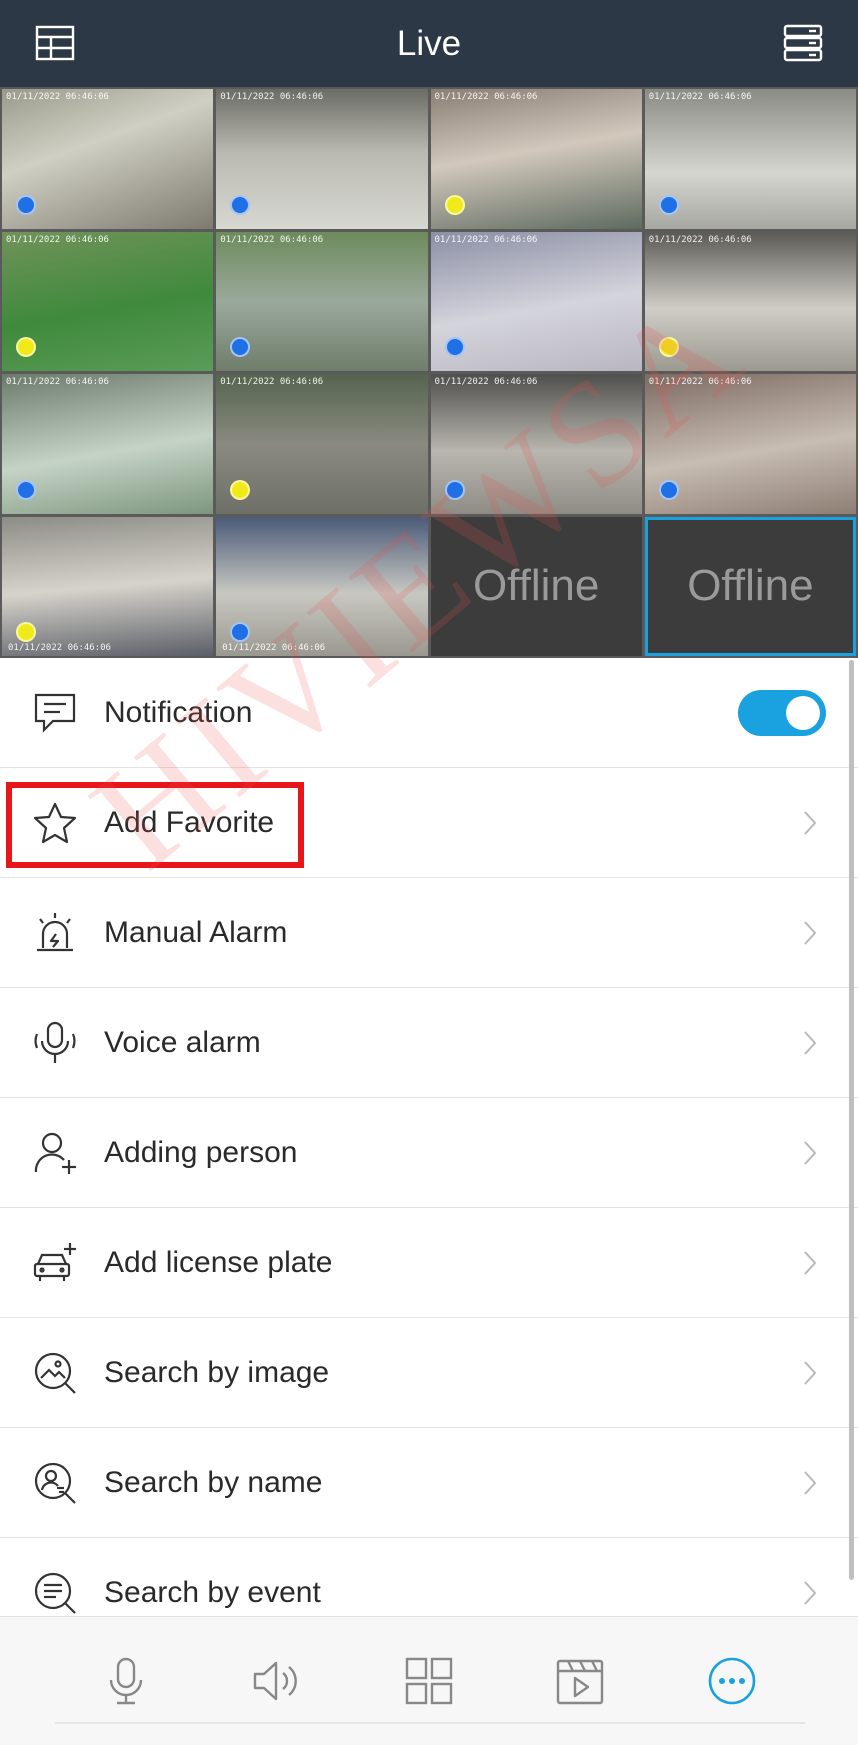 This screenshot has width=858, height=1745. What do you see at coordinates (429, 1153) in the screenshot?
I see `menu-item-adding-person: Adding person` at bounding box center [429, 1153].